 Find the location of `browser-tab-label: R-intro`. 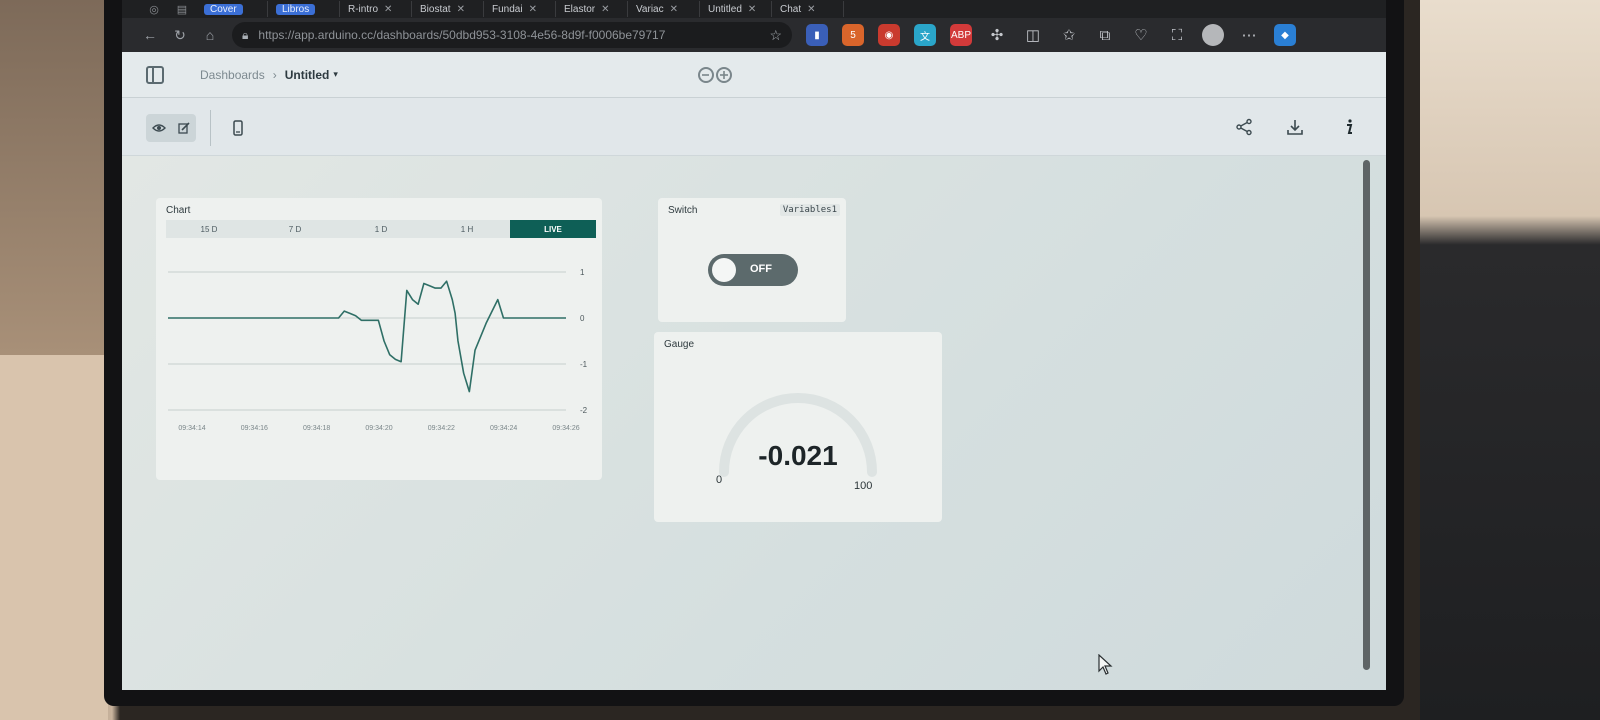

browser-tab-label: R-intro is located at coordinates (363, 9).